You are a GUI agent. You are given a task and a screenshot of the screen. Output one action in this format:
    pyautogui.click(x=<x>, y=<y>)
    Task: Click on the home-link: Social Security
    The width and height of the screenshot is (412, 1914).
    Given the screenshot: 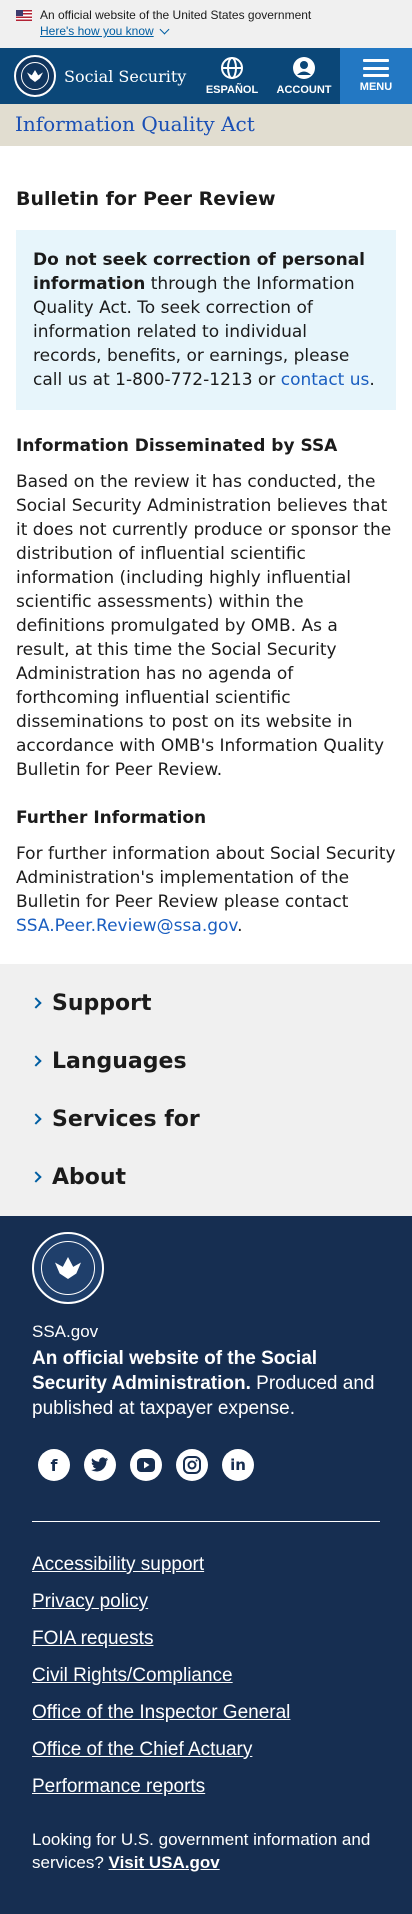 What is the action you would take?
    pyautogui.click(x=98, y=76)
    